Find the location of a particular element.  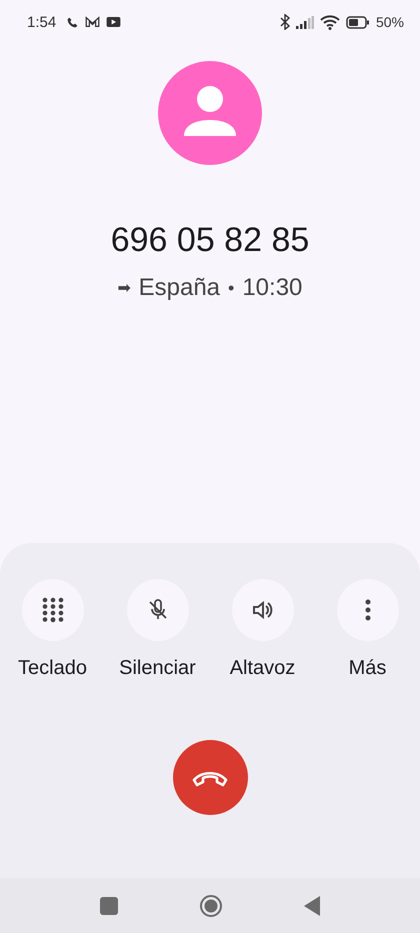

arrow-icon: ➡ is located at coordinates (124, 288).